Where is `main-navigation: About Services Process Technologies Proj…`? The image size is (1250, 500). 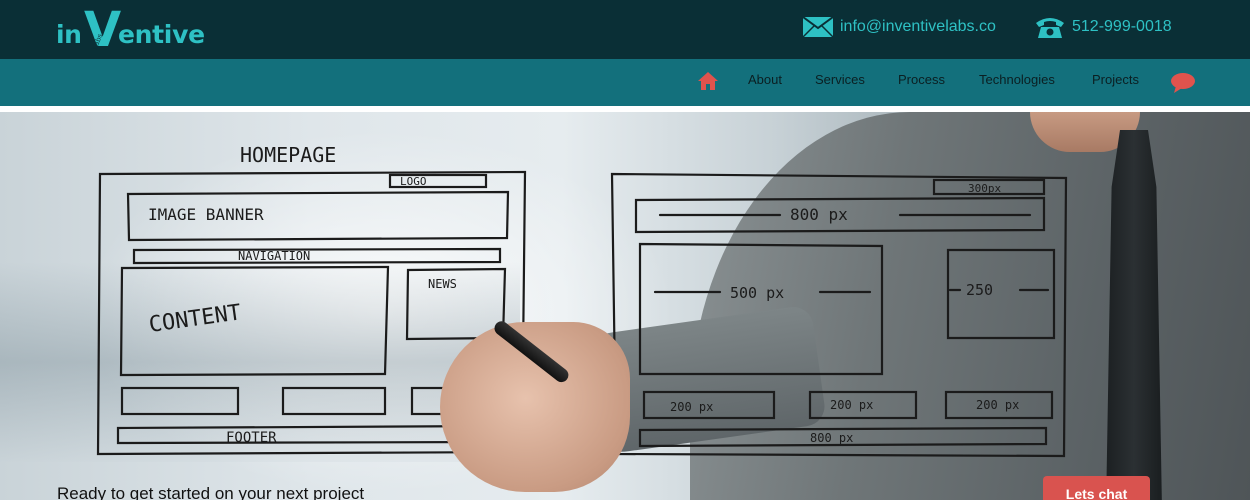
main-navigation: About Services Process Technologies Proj… is located at coordinates (625, 82).